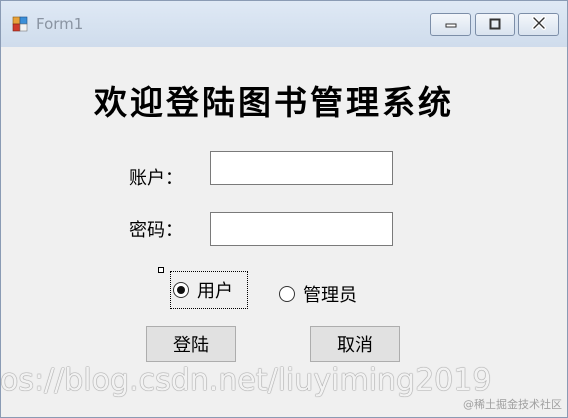 Image resolution: width=568 pixels, height=418 pixels. Describe the element at coordinates (156, 230) in the screenshot. I see `password-label: 密码：` at that location.